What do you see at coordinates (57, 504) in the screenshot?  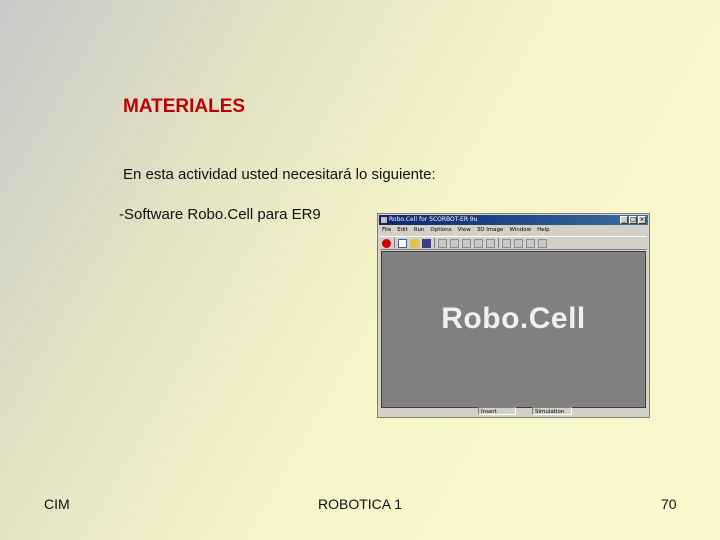 I see `footer-left: CIM` at bounding box center [57, 504].